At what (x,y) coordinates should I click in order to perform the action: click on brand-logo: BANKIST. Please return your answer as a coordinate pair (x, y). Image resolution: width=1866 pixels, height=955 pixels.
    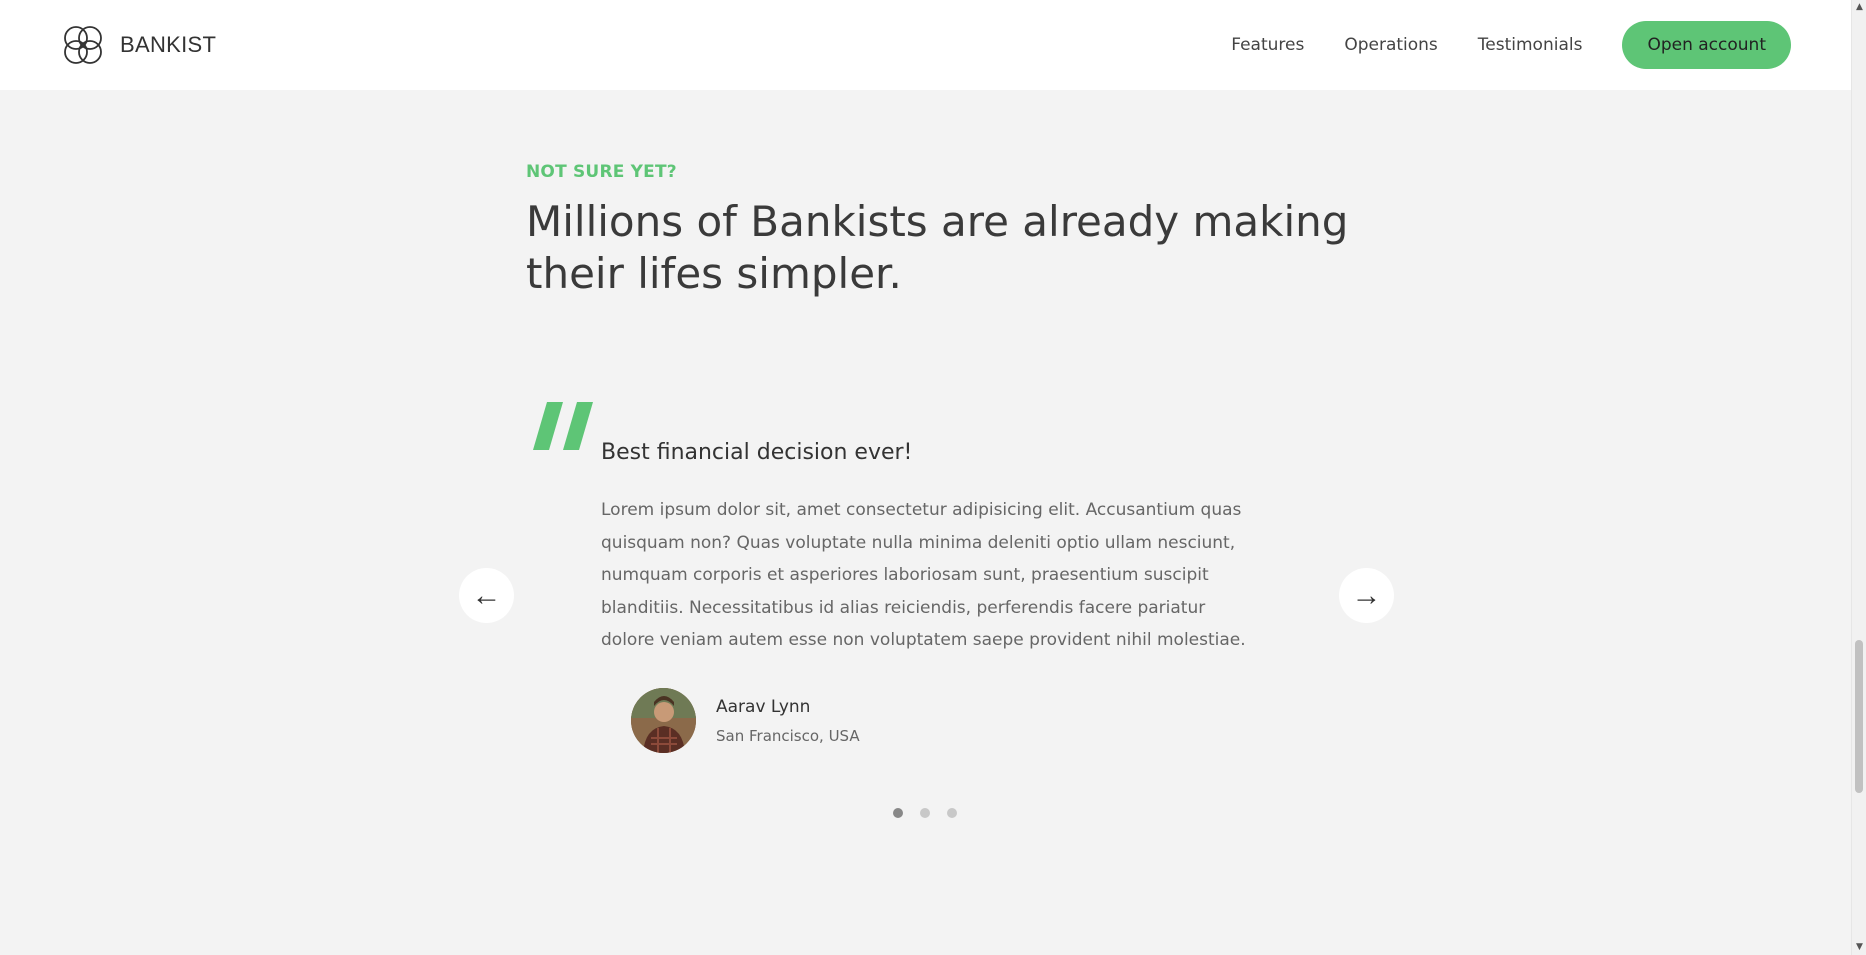
    Looking at the image, I should click on (138, 45).